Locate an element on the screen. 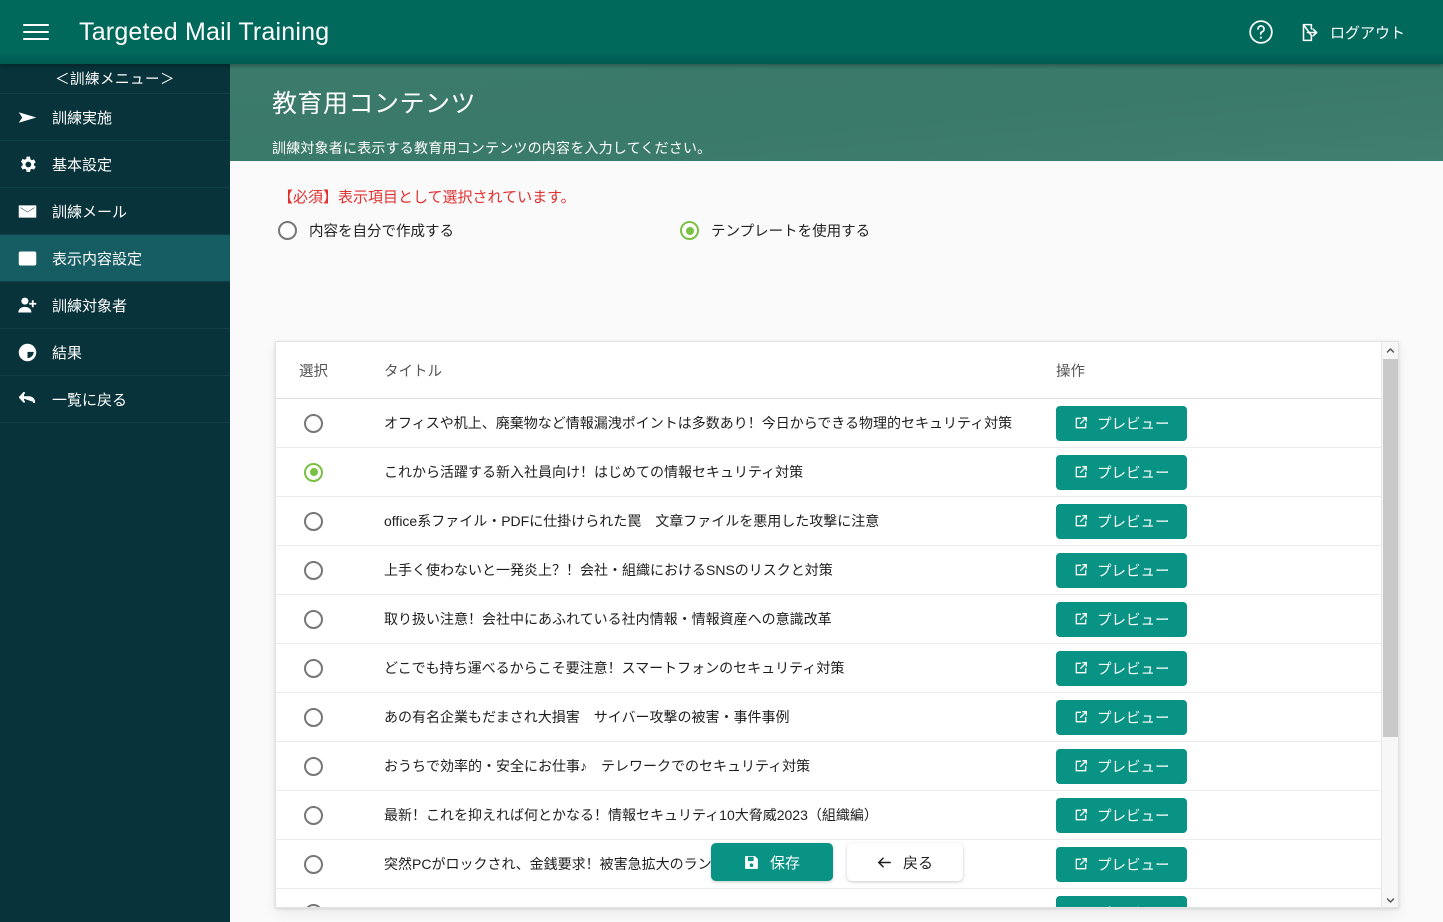  sidebar-title: ＜訓練メニュー＞ is located at coordinates (115, 79).